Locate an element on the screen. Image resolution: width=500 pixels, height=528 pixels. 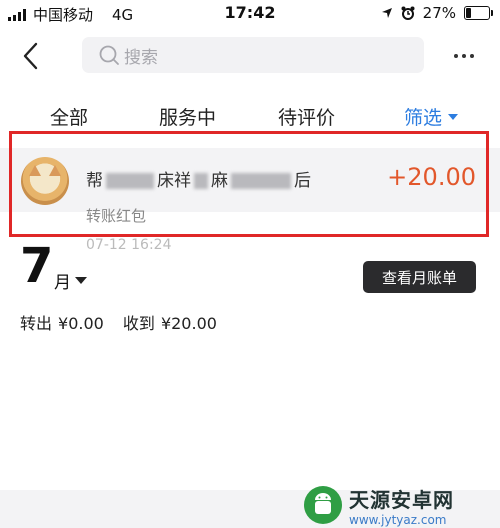
watermark-name: 天源安卓网 is located at coordinates (401, 499).